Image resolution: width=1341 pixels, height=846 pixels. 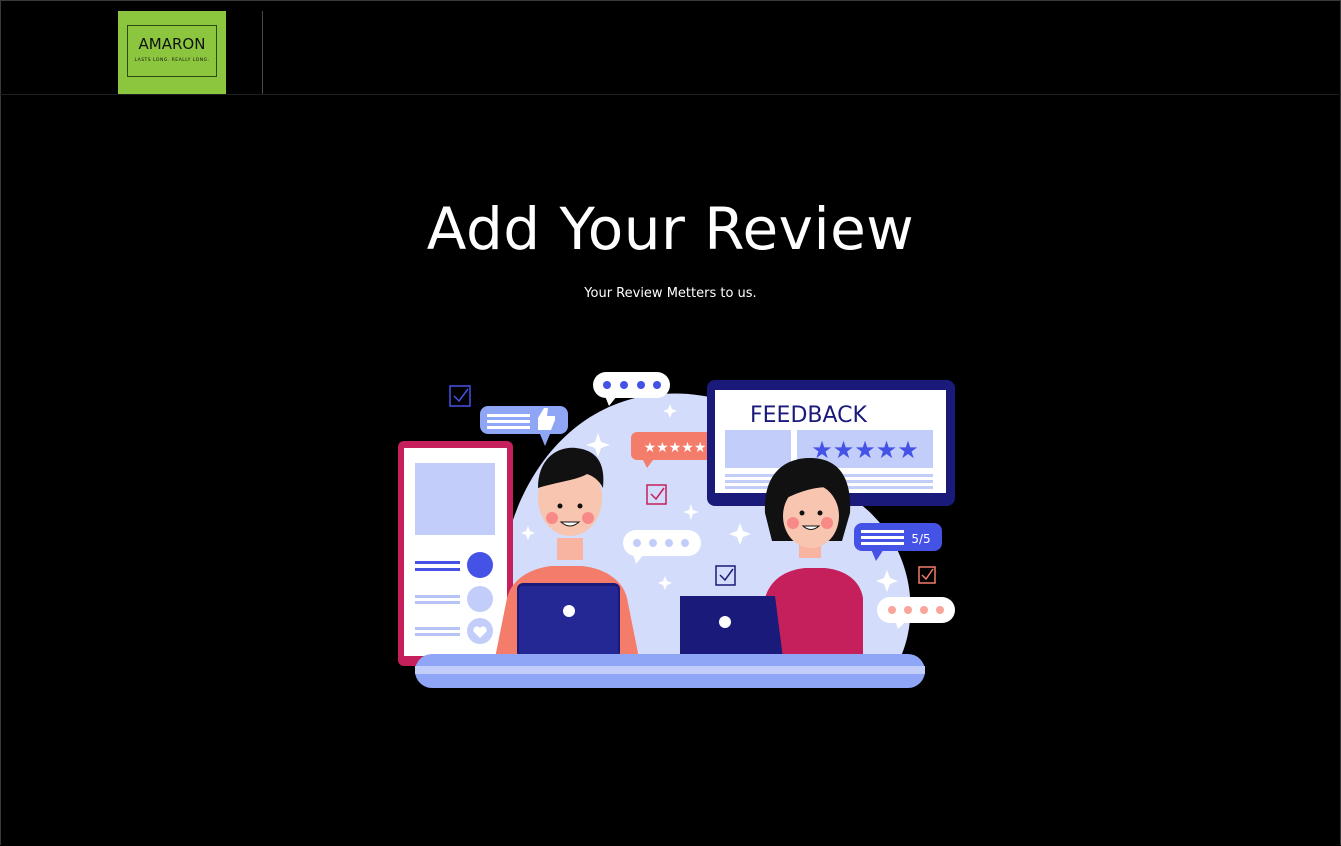 I want to click on rating-label: 5/5, so click(x=920, y=539).